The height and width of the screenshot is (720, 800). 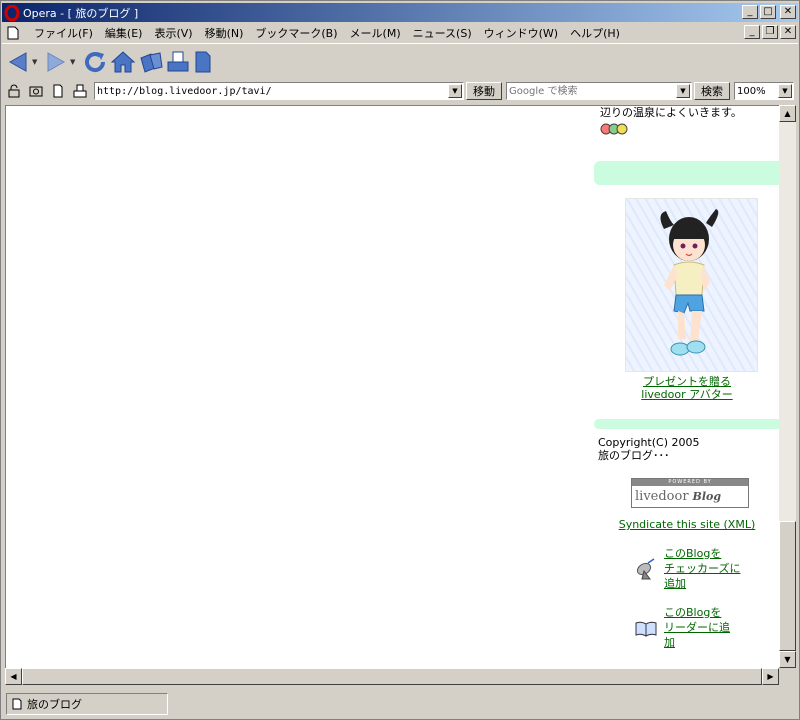 I want to click on emoji-balls-icon, so click(x=614, y=129).